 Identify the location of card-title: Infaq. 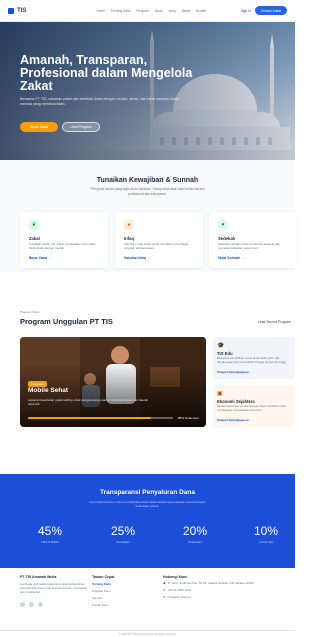
(129, 238).